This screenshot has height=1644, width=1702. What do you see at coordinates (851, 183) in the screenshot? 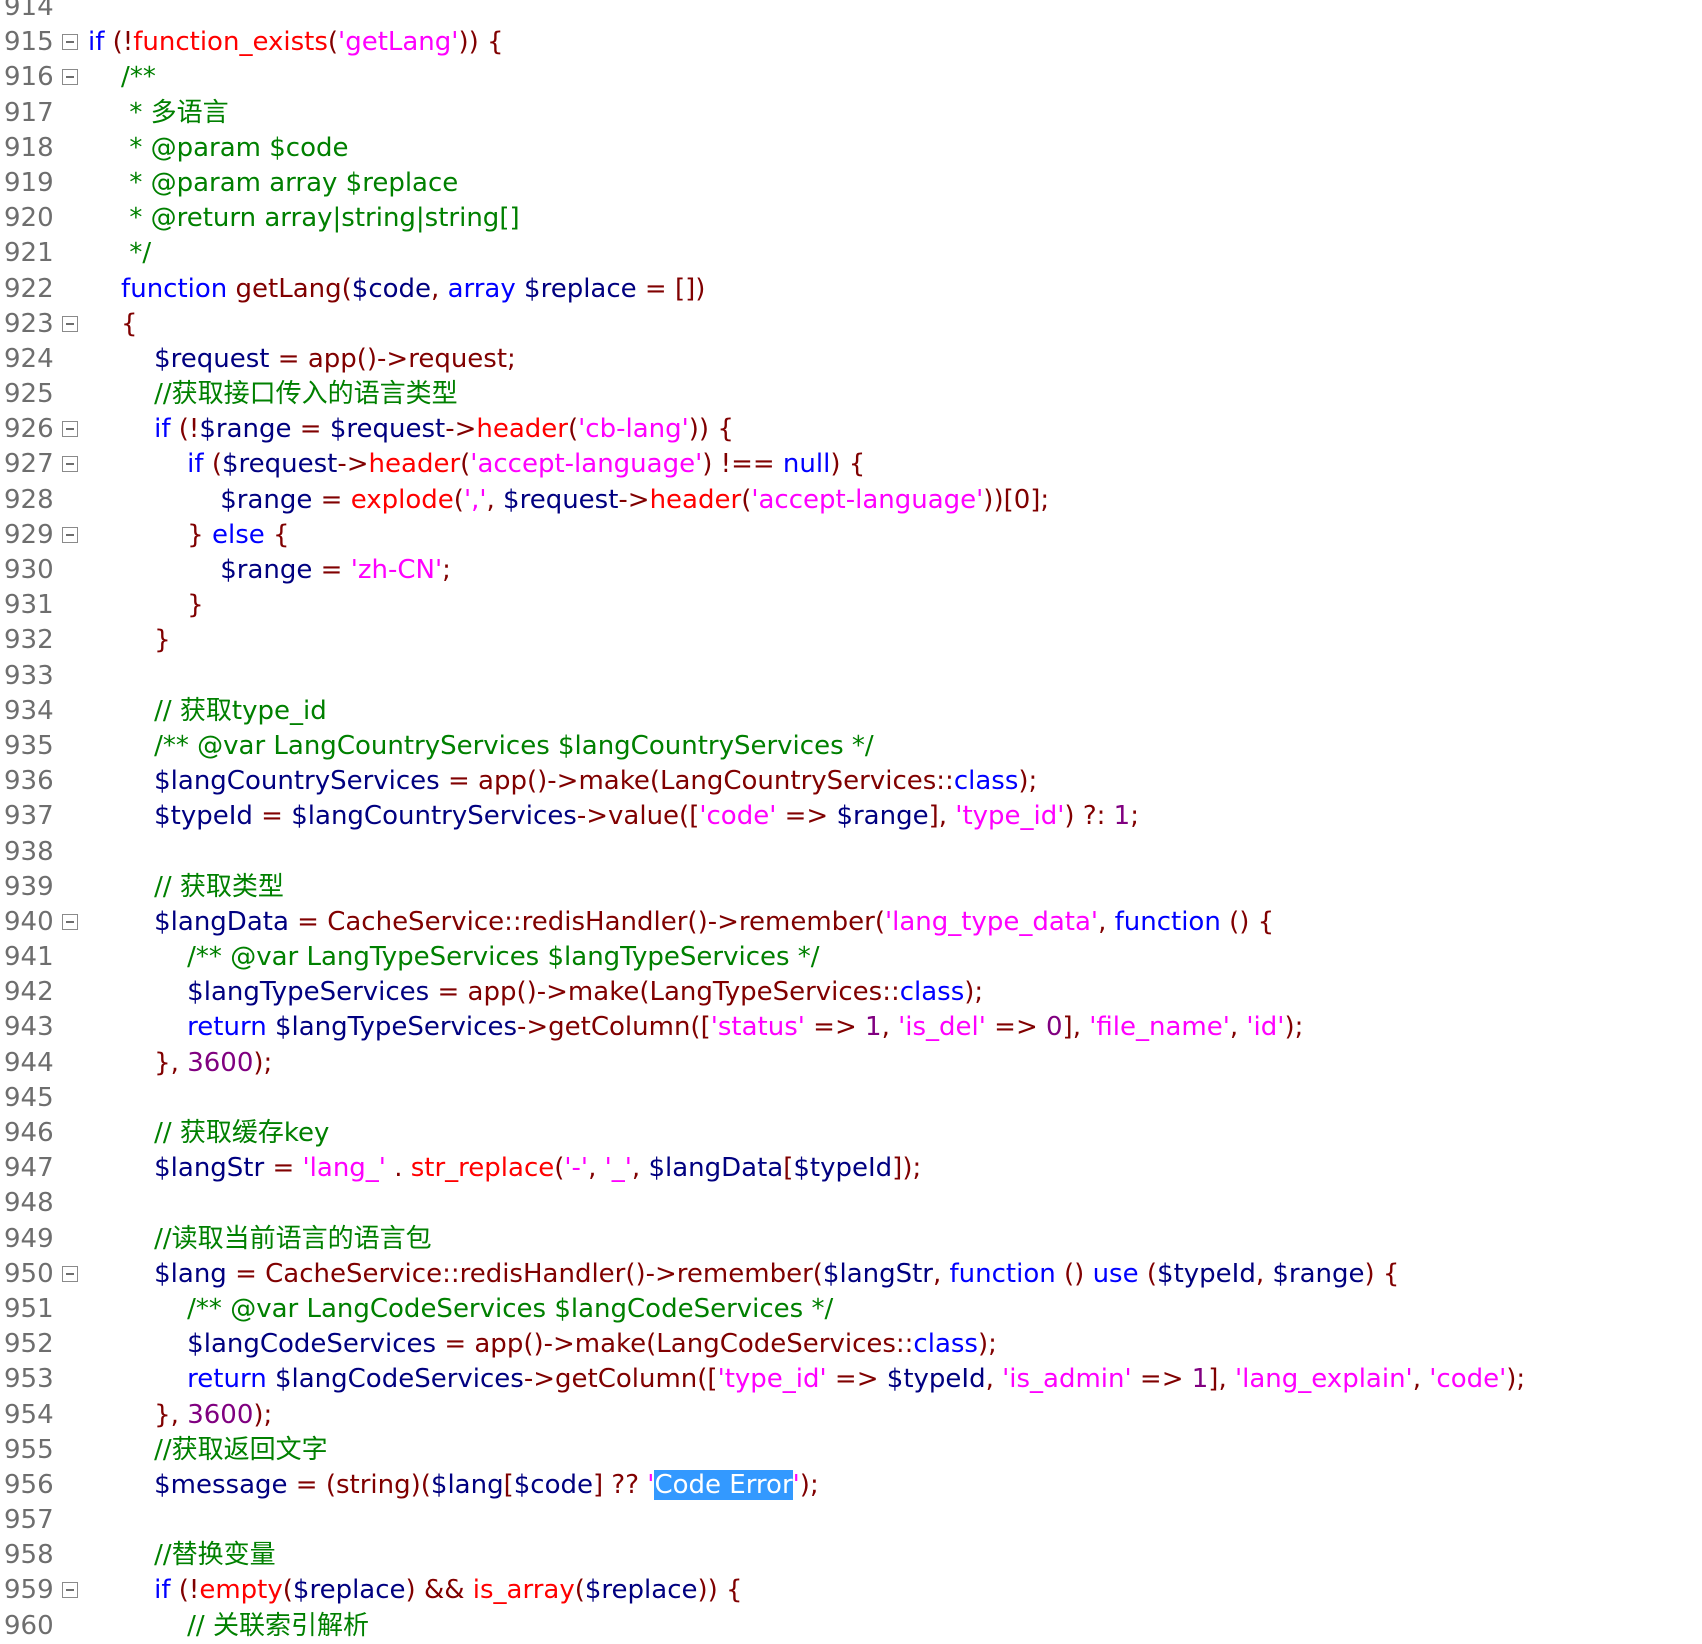
I see `code-line: 919 * @param array $replace` at bounding box center [851, 183].